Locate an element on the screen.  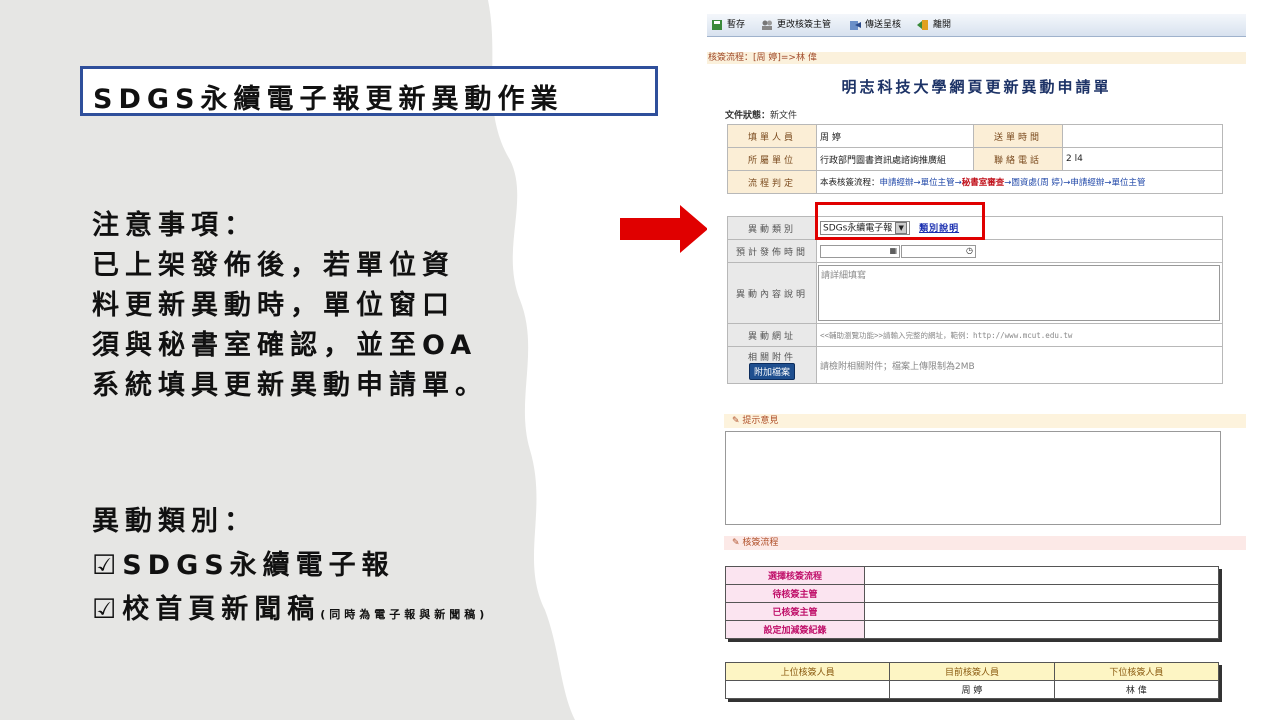
publish-date-input: ▦ is located at coordinates (860, 251).